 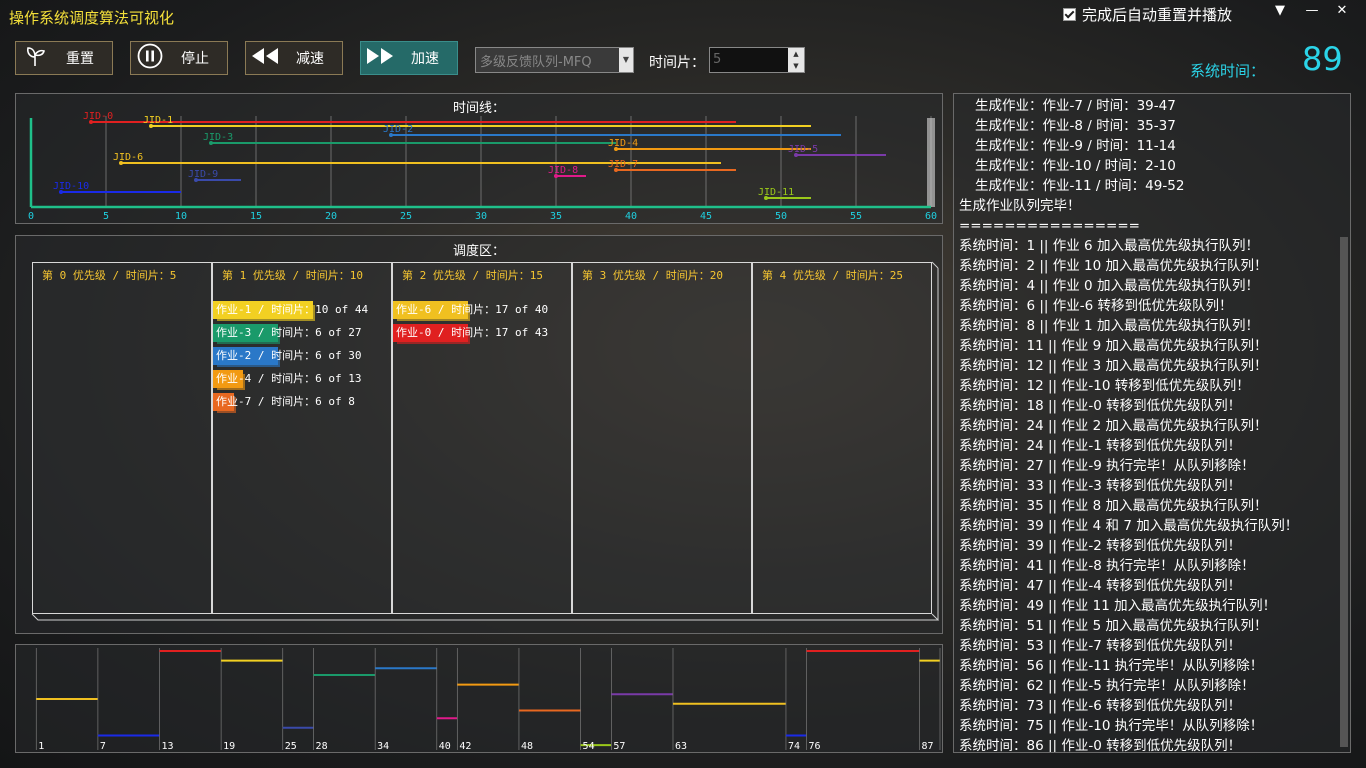 I want to click on timeline-end-marker, so click(x=931, y=162).